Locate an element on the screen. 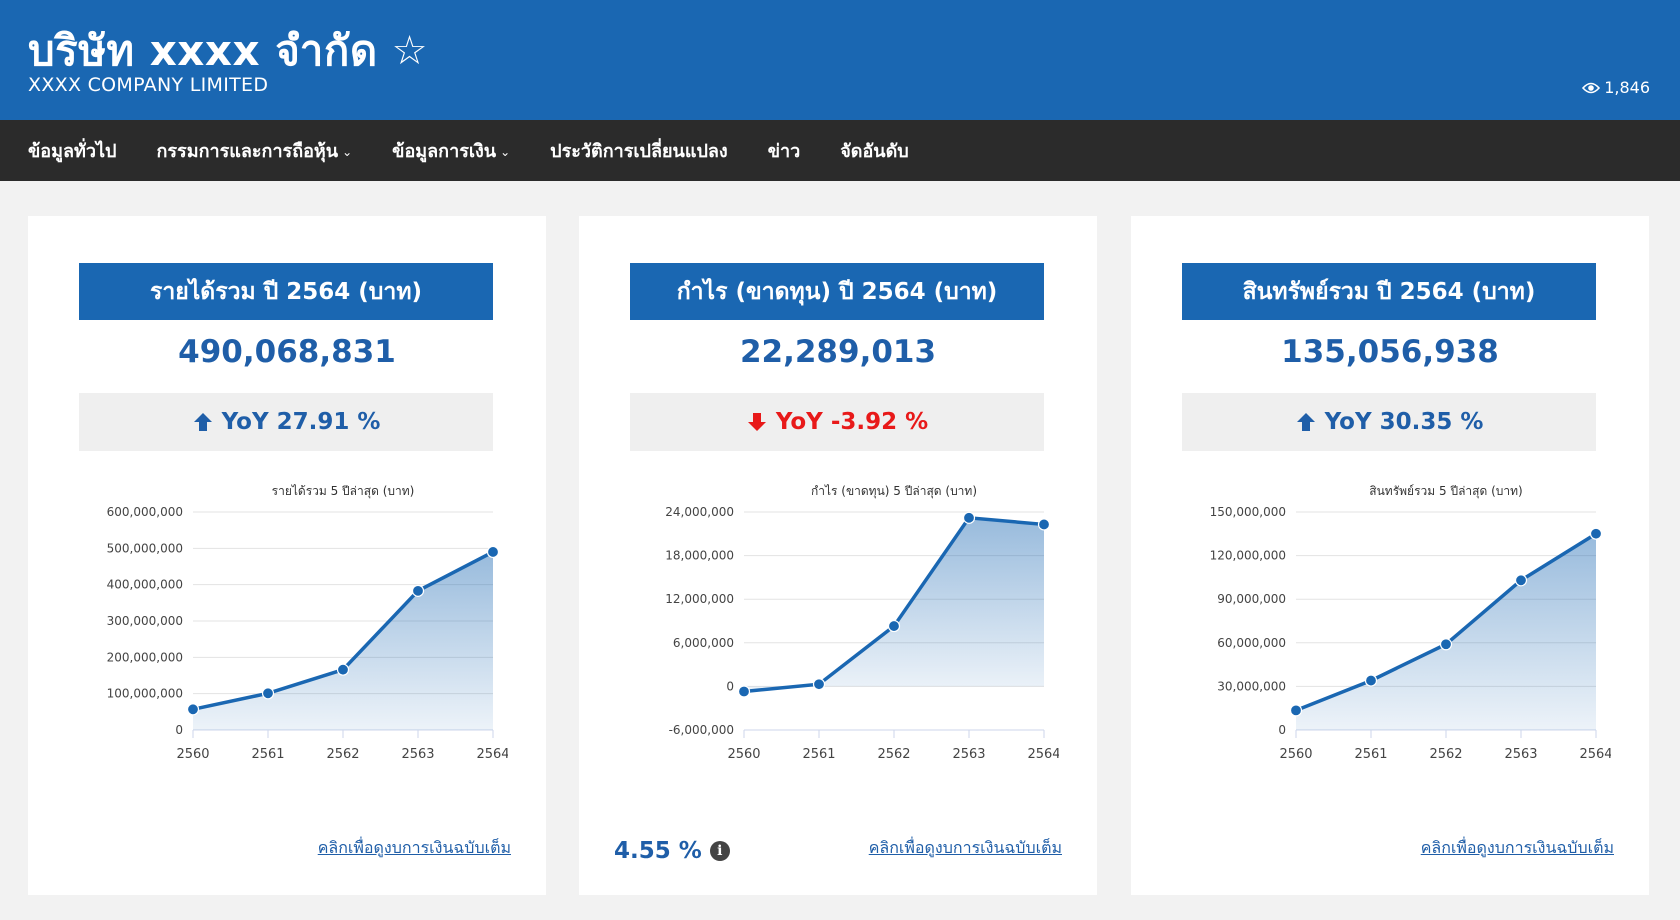 The width and height of the screenshot is (1680, 920). nav-label: ข่าว is located at coordinates (784, 151).